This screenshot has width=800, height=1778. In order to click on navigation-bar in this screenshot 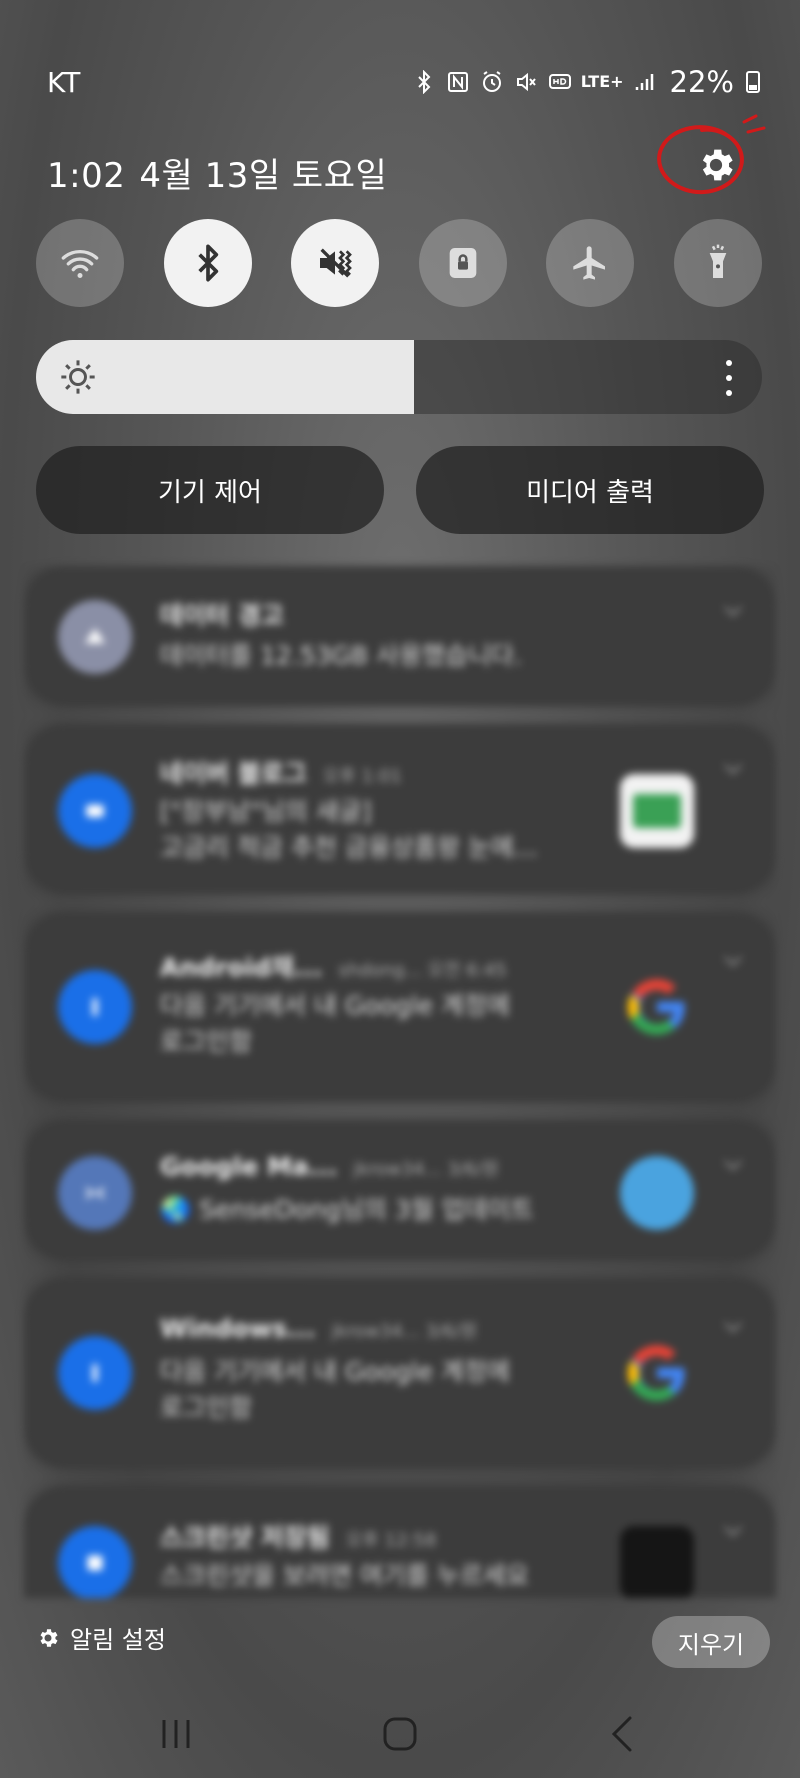, I will do `click(400, 1734)`.